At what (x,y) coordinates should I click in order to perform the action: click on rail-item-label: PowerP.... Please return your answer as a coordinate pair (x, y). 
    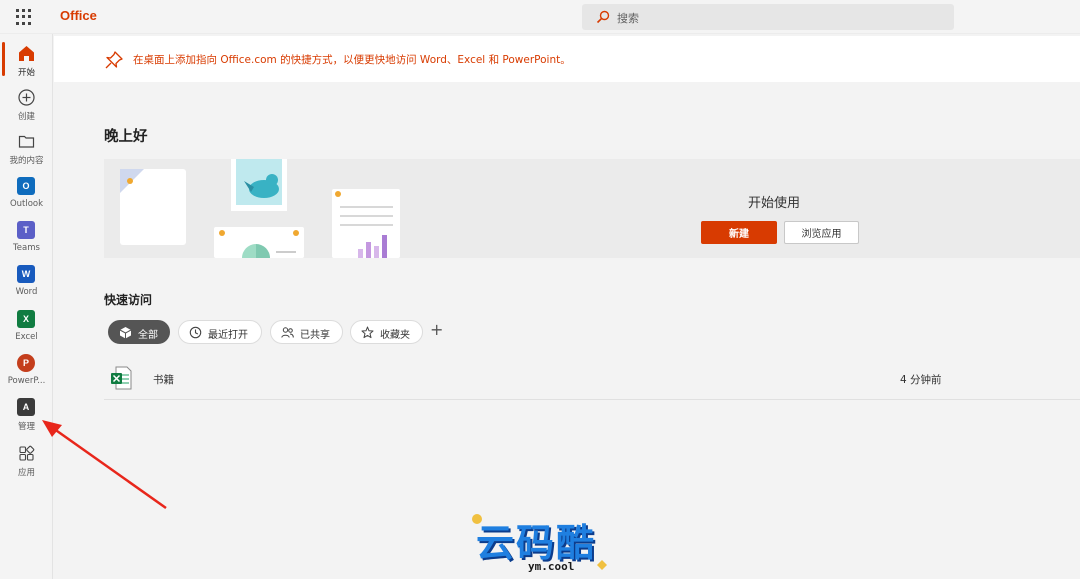
    Looking at the image, I should click on (26, 381).